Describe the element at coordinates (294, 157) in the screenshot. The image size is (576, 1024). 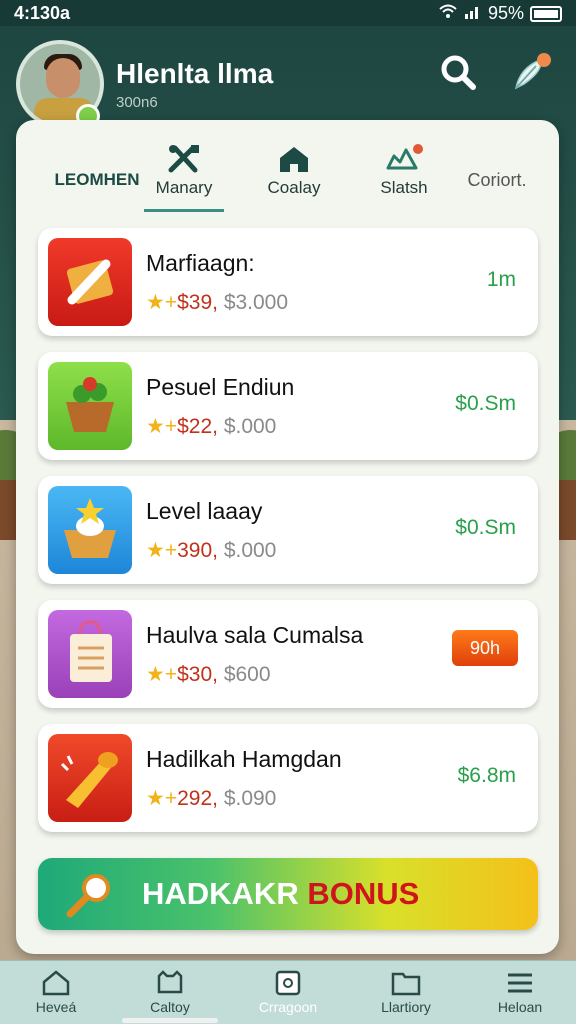
I see `house-icon` at that location.